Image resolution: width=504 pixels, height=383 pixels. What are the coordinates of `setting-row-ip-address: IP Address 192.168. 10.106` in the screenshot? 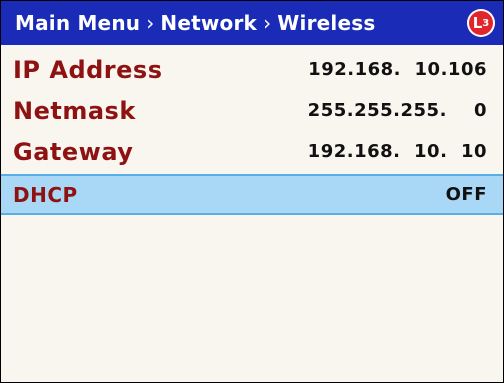 It's located at (252, 69).